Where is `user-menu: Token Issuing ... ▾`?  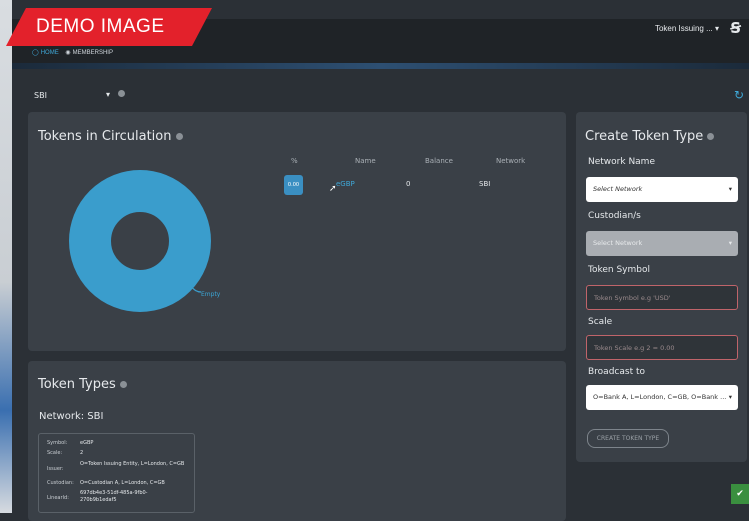
user-menu: Token Issuing ... ▾ is located at coordinates (687, 28).